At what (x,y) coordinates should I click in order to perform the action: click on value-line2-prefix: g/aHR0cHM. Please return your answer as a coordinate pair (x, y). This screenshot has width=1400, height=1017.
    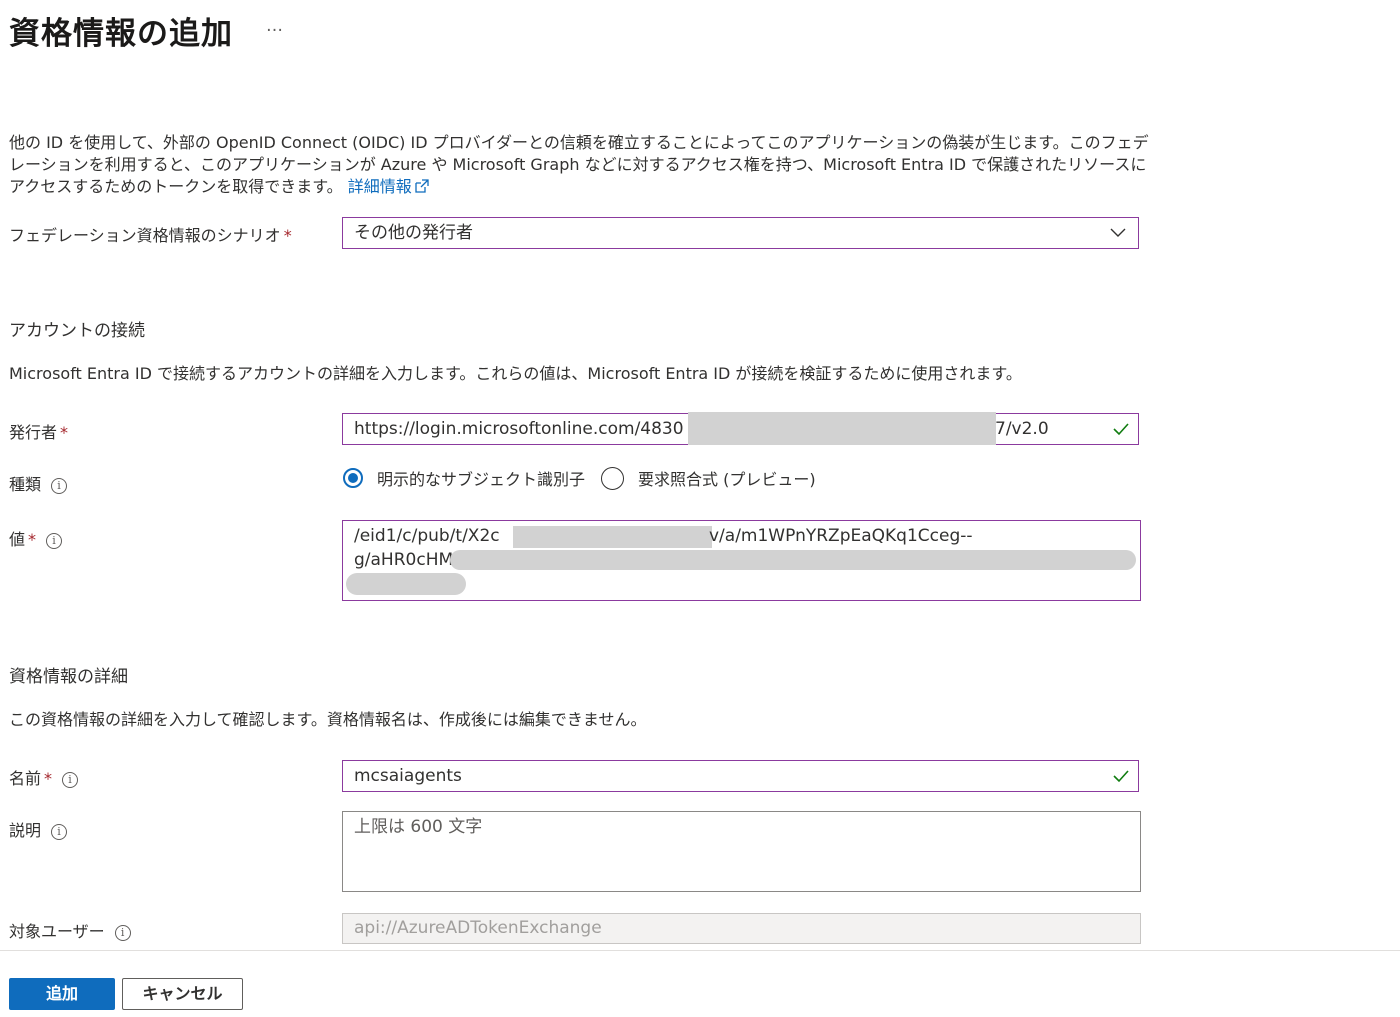
    Looking at the image, I should click on (404, 560).